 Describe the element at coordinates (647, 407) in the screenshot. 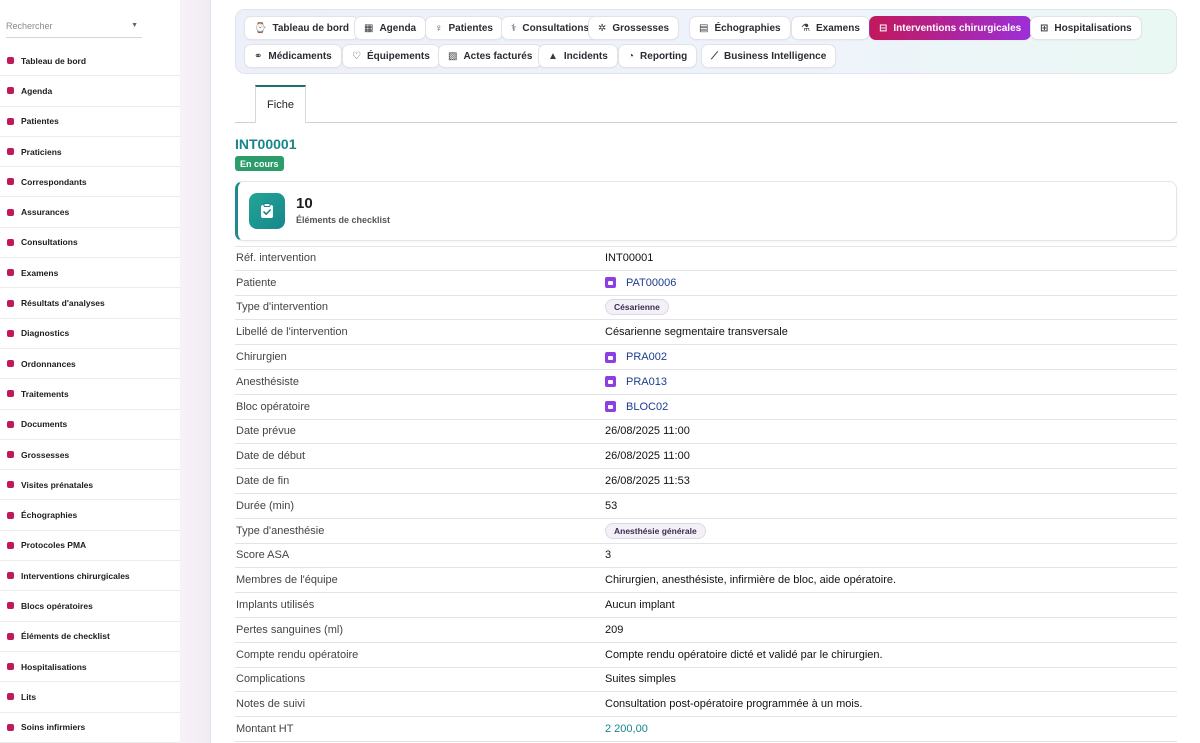

I see `record-link: BLOC02` at that location.